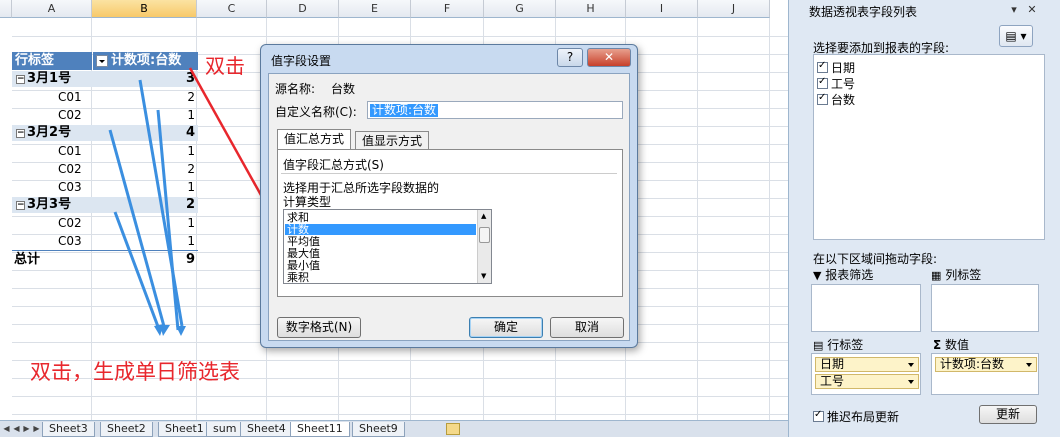 This screenshot has width=1060, height=437. Describe the element at coordinates (144, 9) in the screenshot. I see `column-header-b: B` at that location.